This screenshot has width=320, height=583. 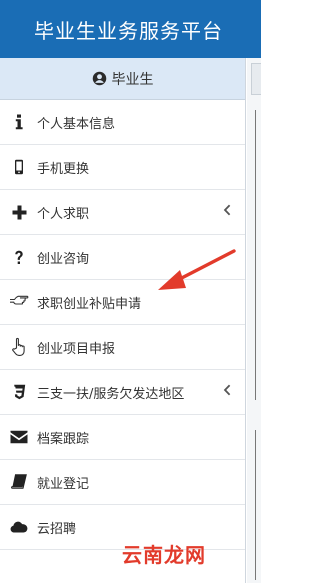 I want to click on menu-label: 创业项目申报, so click(x=76, y=349).